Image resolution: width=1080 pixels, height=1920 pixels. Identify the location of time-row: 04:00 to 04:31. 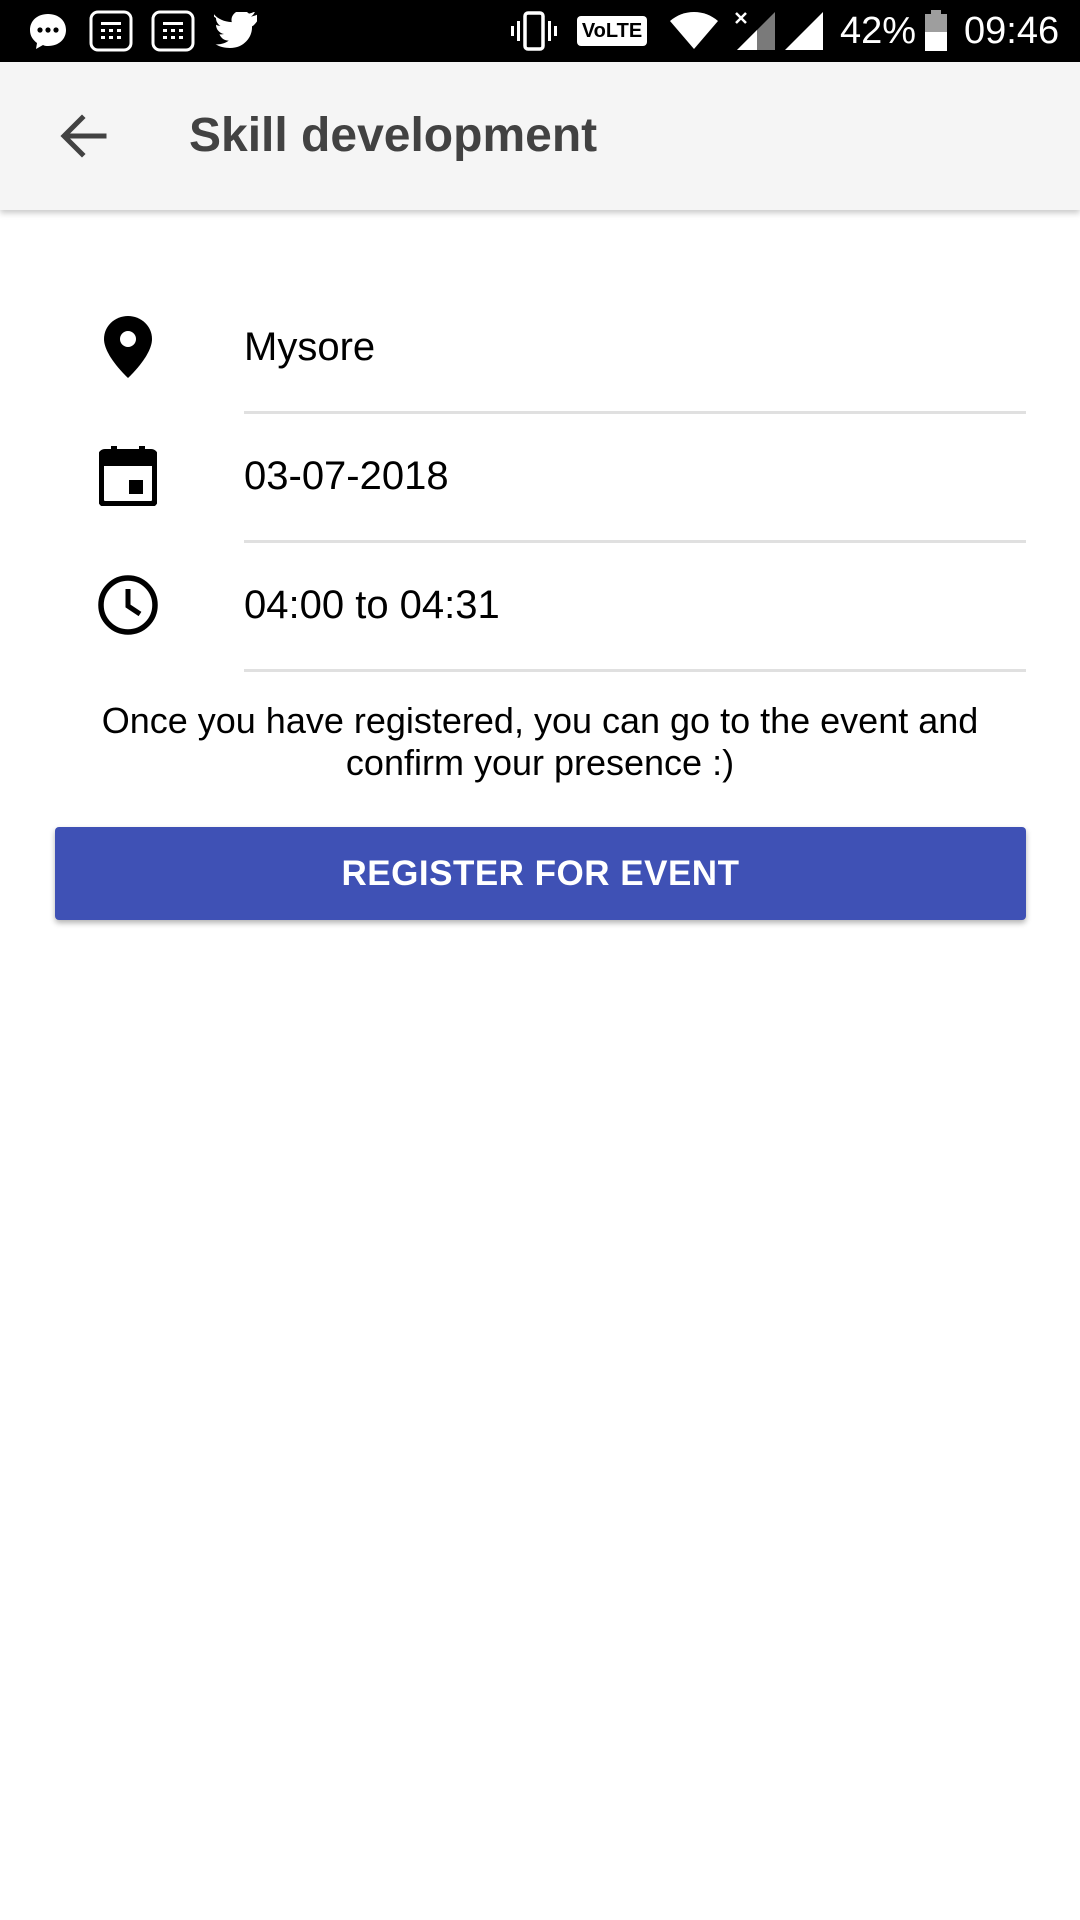
(540, 607).